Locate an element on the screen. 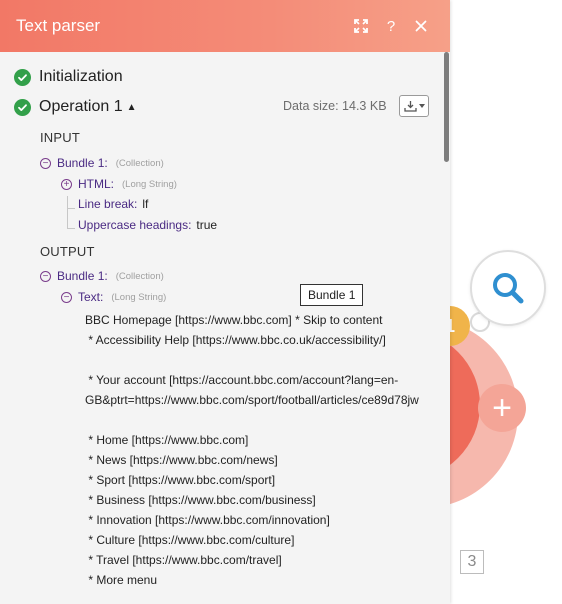  add-module-button: + is located at coordinates (502, 408).